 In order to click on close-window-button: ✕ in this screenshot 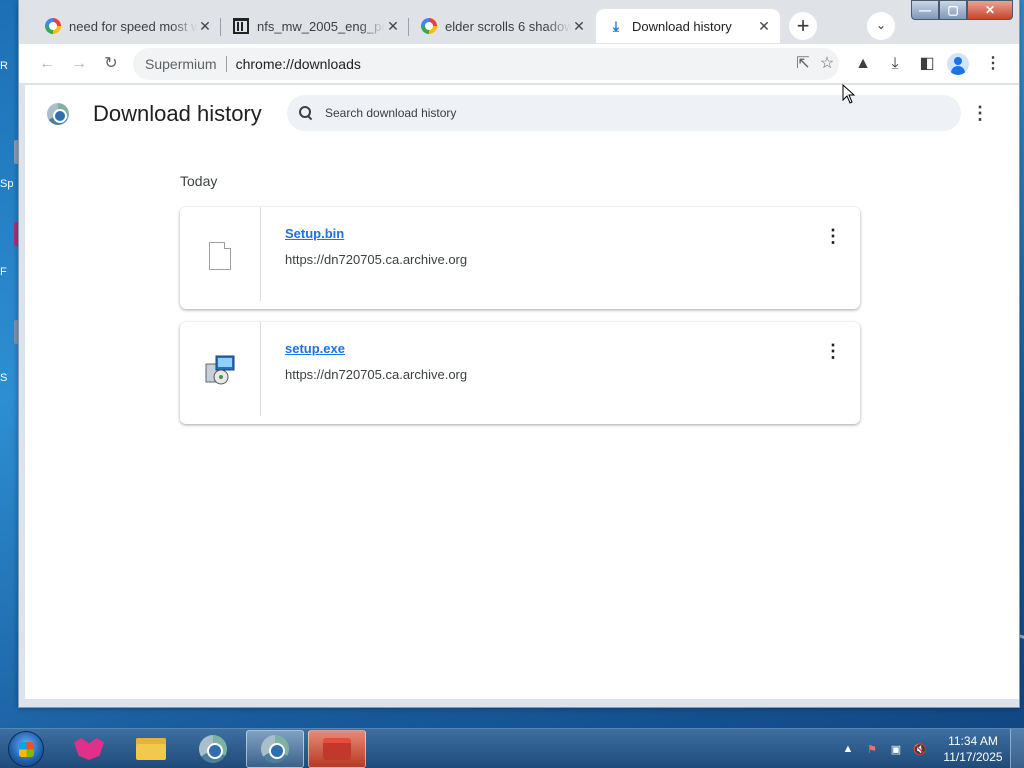, I will do `click(990, 10)`.